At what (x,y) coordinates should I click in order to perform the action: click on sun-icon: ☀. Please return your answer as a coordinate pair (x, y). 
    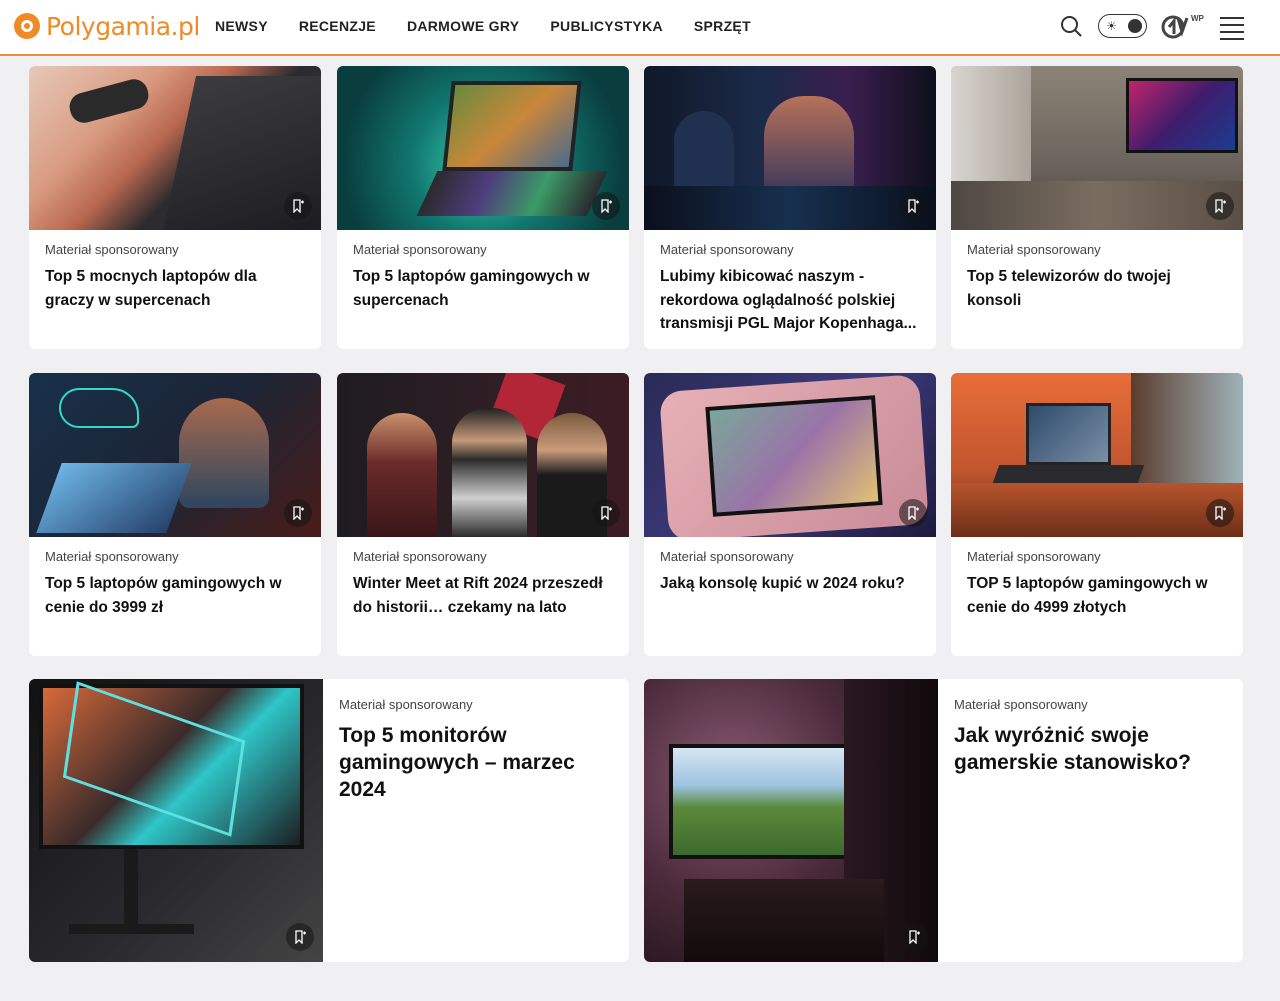
    Looking at the image, I should click on (1111, 26).